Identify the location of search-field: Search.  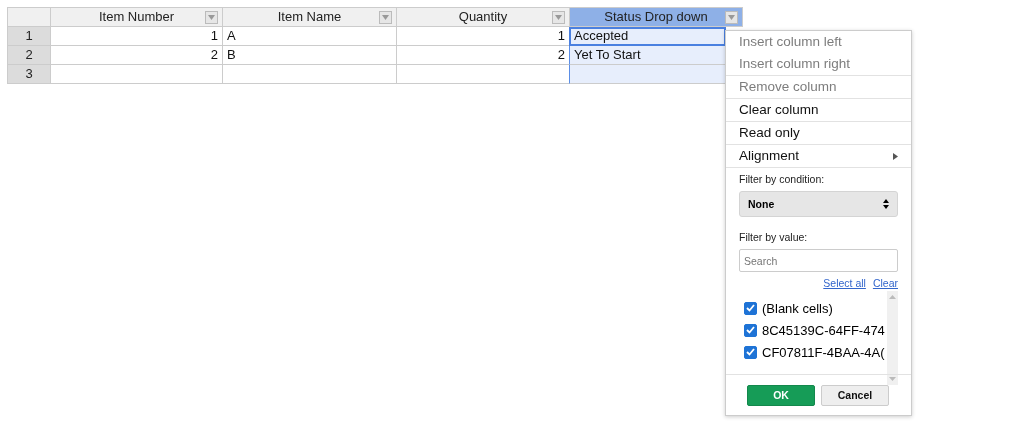
(818, 260).